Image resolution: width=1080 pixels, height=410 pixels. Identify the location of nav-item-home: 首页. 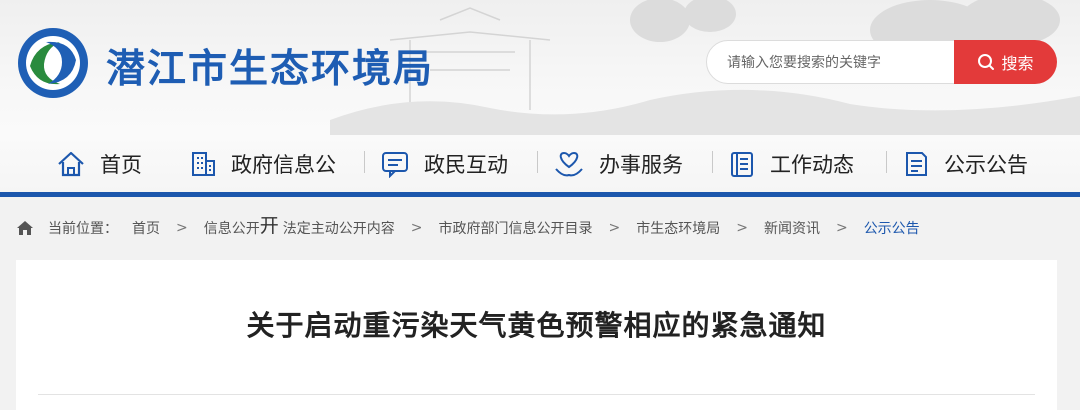
(99, 164).